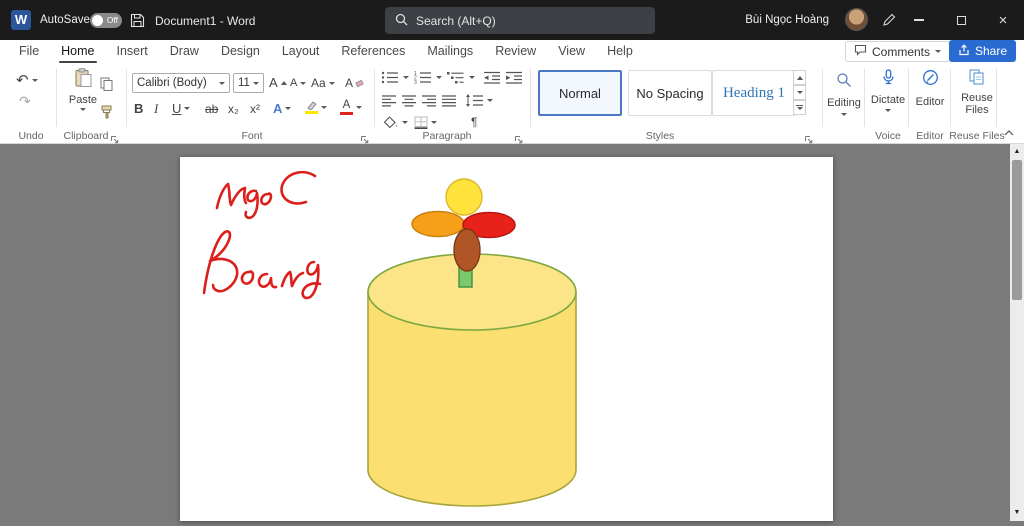 The image size is (1024, 526). Describe the element at coordinates (799, 107) in the screenshot. I see `styles-gallery-expand` at that location.